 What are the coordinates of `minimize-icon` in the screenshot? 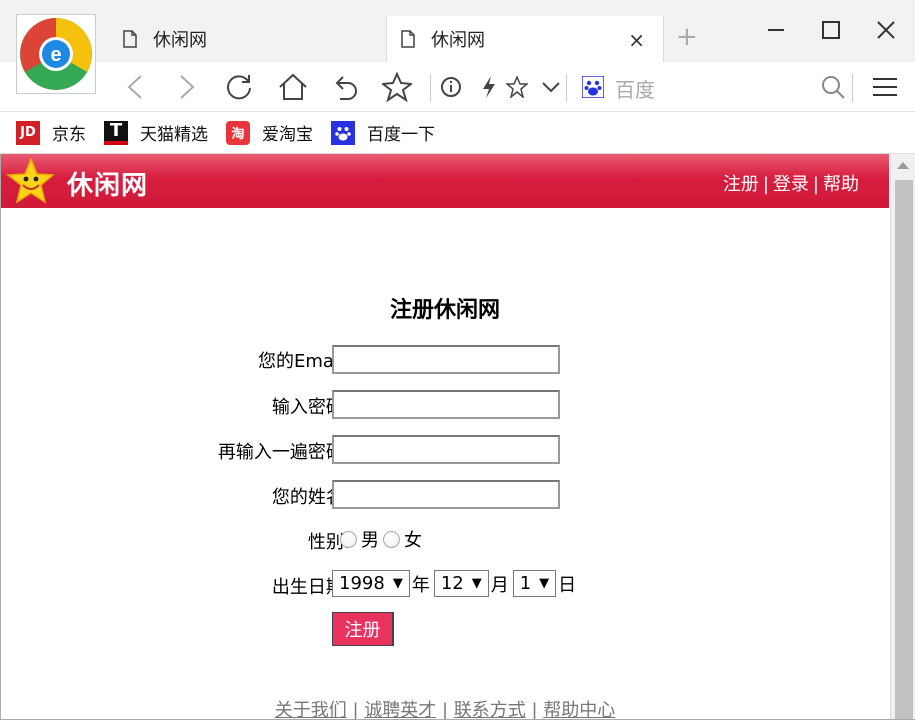 It's located at (776, 30).